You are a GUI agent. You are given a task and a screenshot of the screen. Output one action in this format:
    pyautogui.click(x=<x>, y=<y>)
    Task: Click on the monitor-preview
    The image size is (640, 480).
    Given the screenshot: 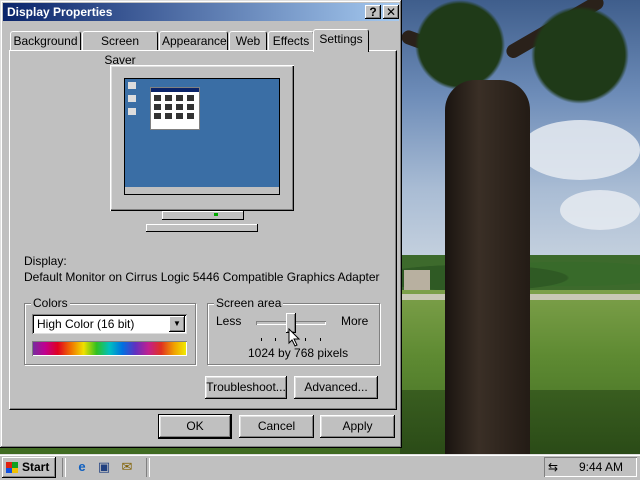 What is the action you would take?
    pyautogui.click(x=202, y=138)
    